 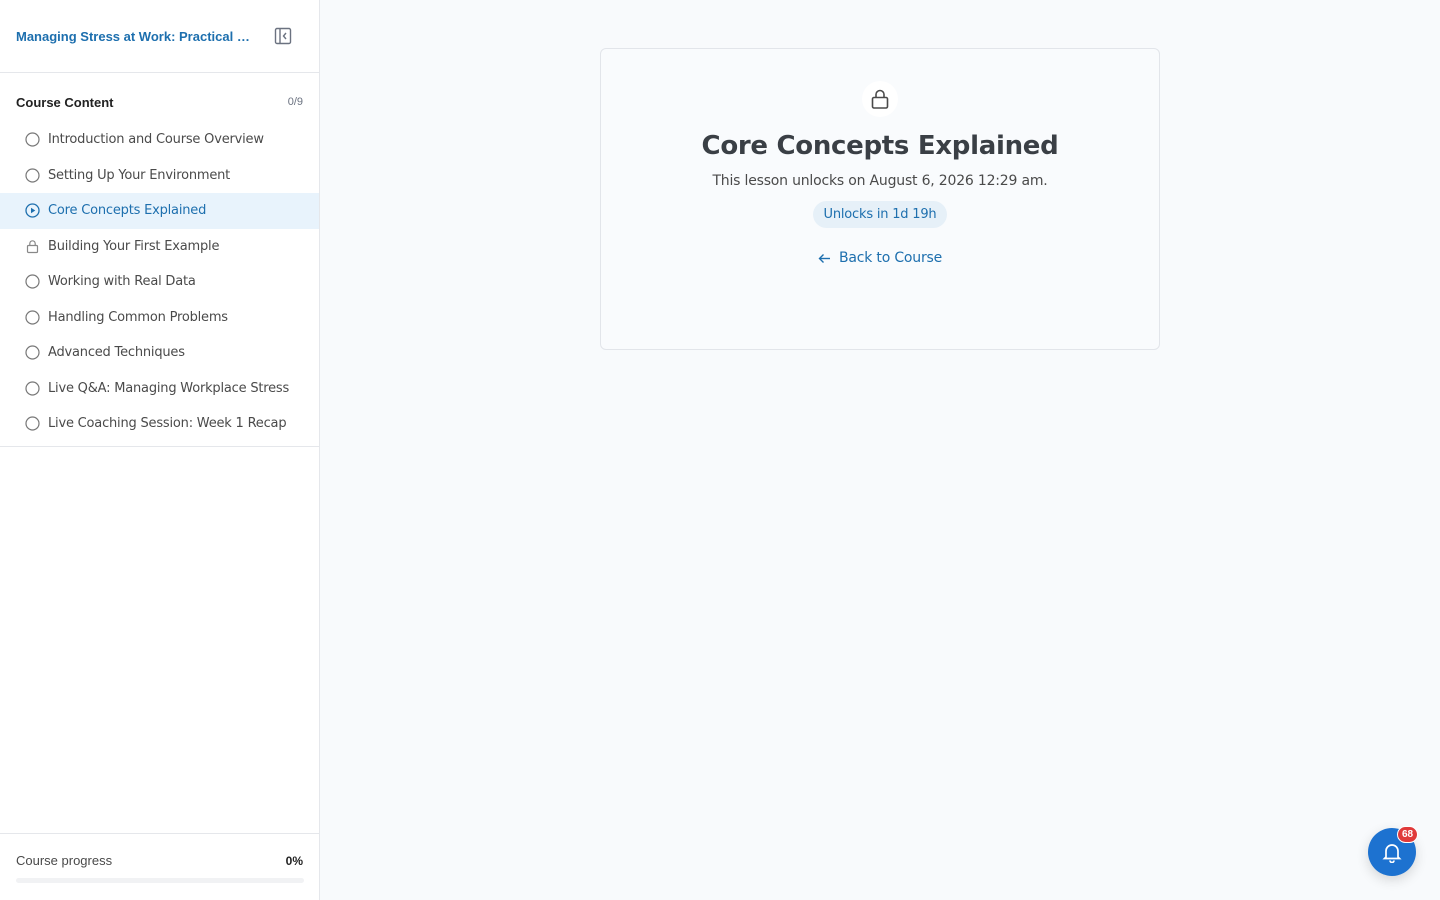 I want to click on play-circle-icon, so click(x=32, y=211).